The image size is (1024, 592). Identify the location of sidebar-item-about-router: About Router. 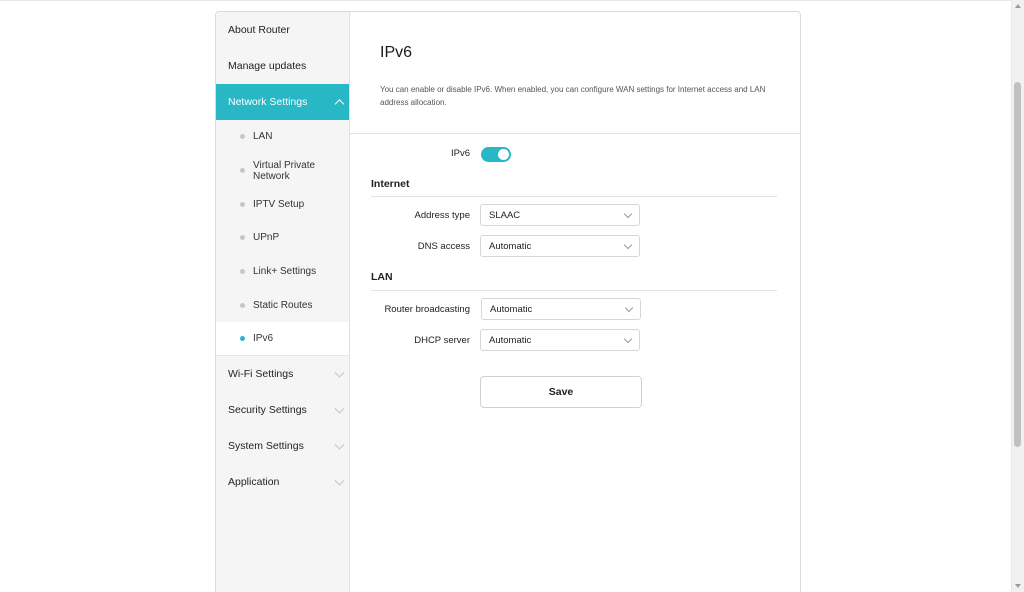
(282, 30).